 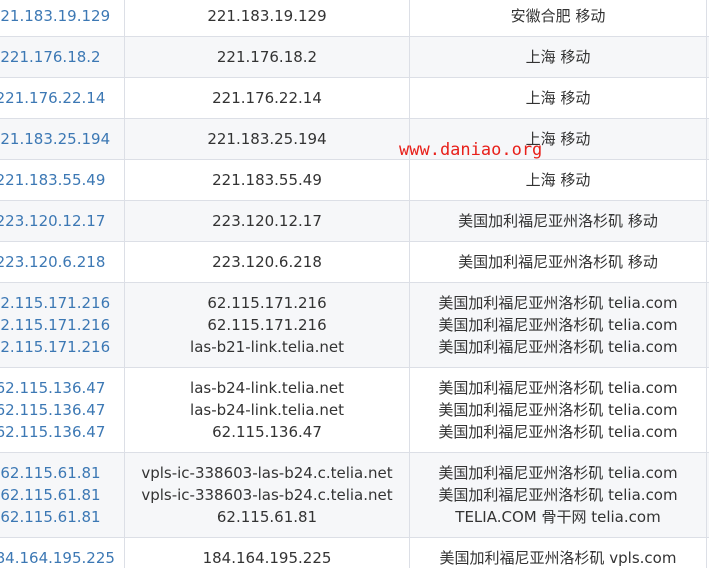 I want to click on hop-location-cell: 美国加利福尼亚州洛杉矶 vpls.com, so click(x=558, y=552).